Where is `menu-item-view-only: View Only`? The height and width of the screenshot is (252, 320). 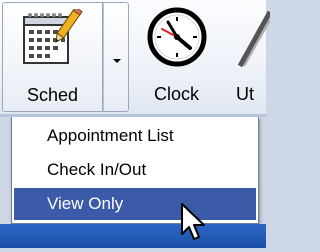 menu-item-view-only: View Only is located at coordinates (135, 204).